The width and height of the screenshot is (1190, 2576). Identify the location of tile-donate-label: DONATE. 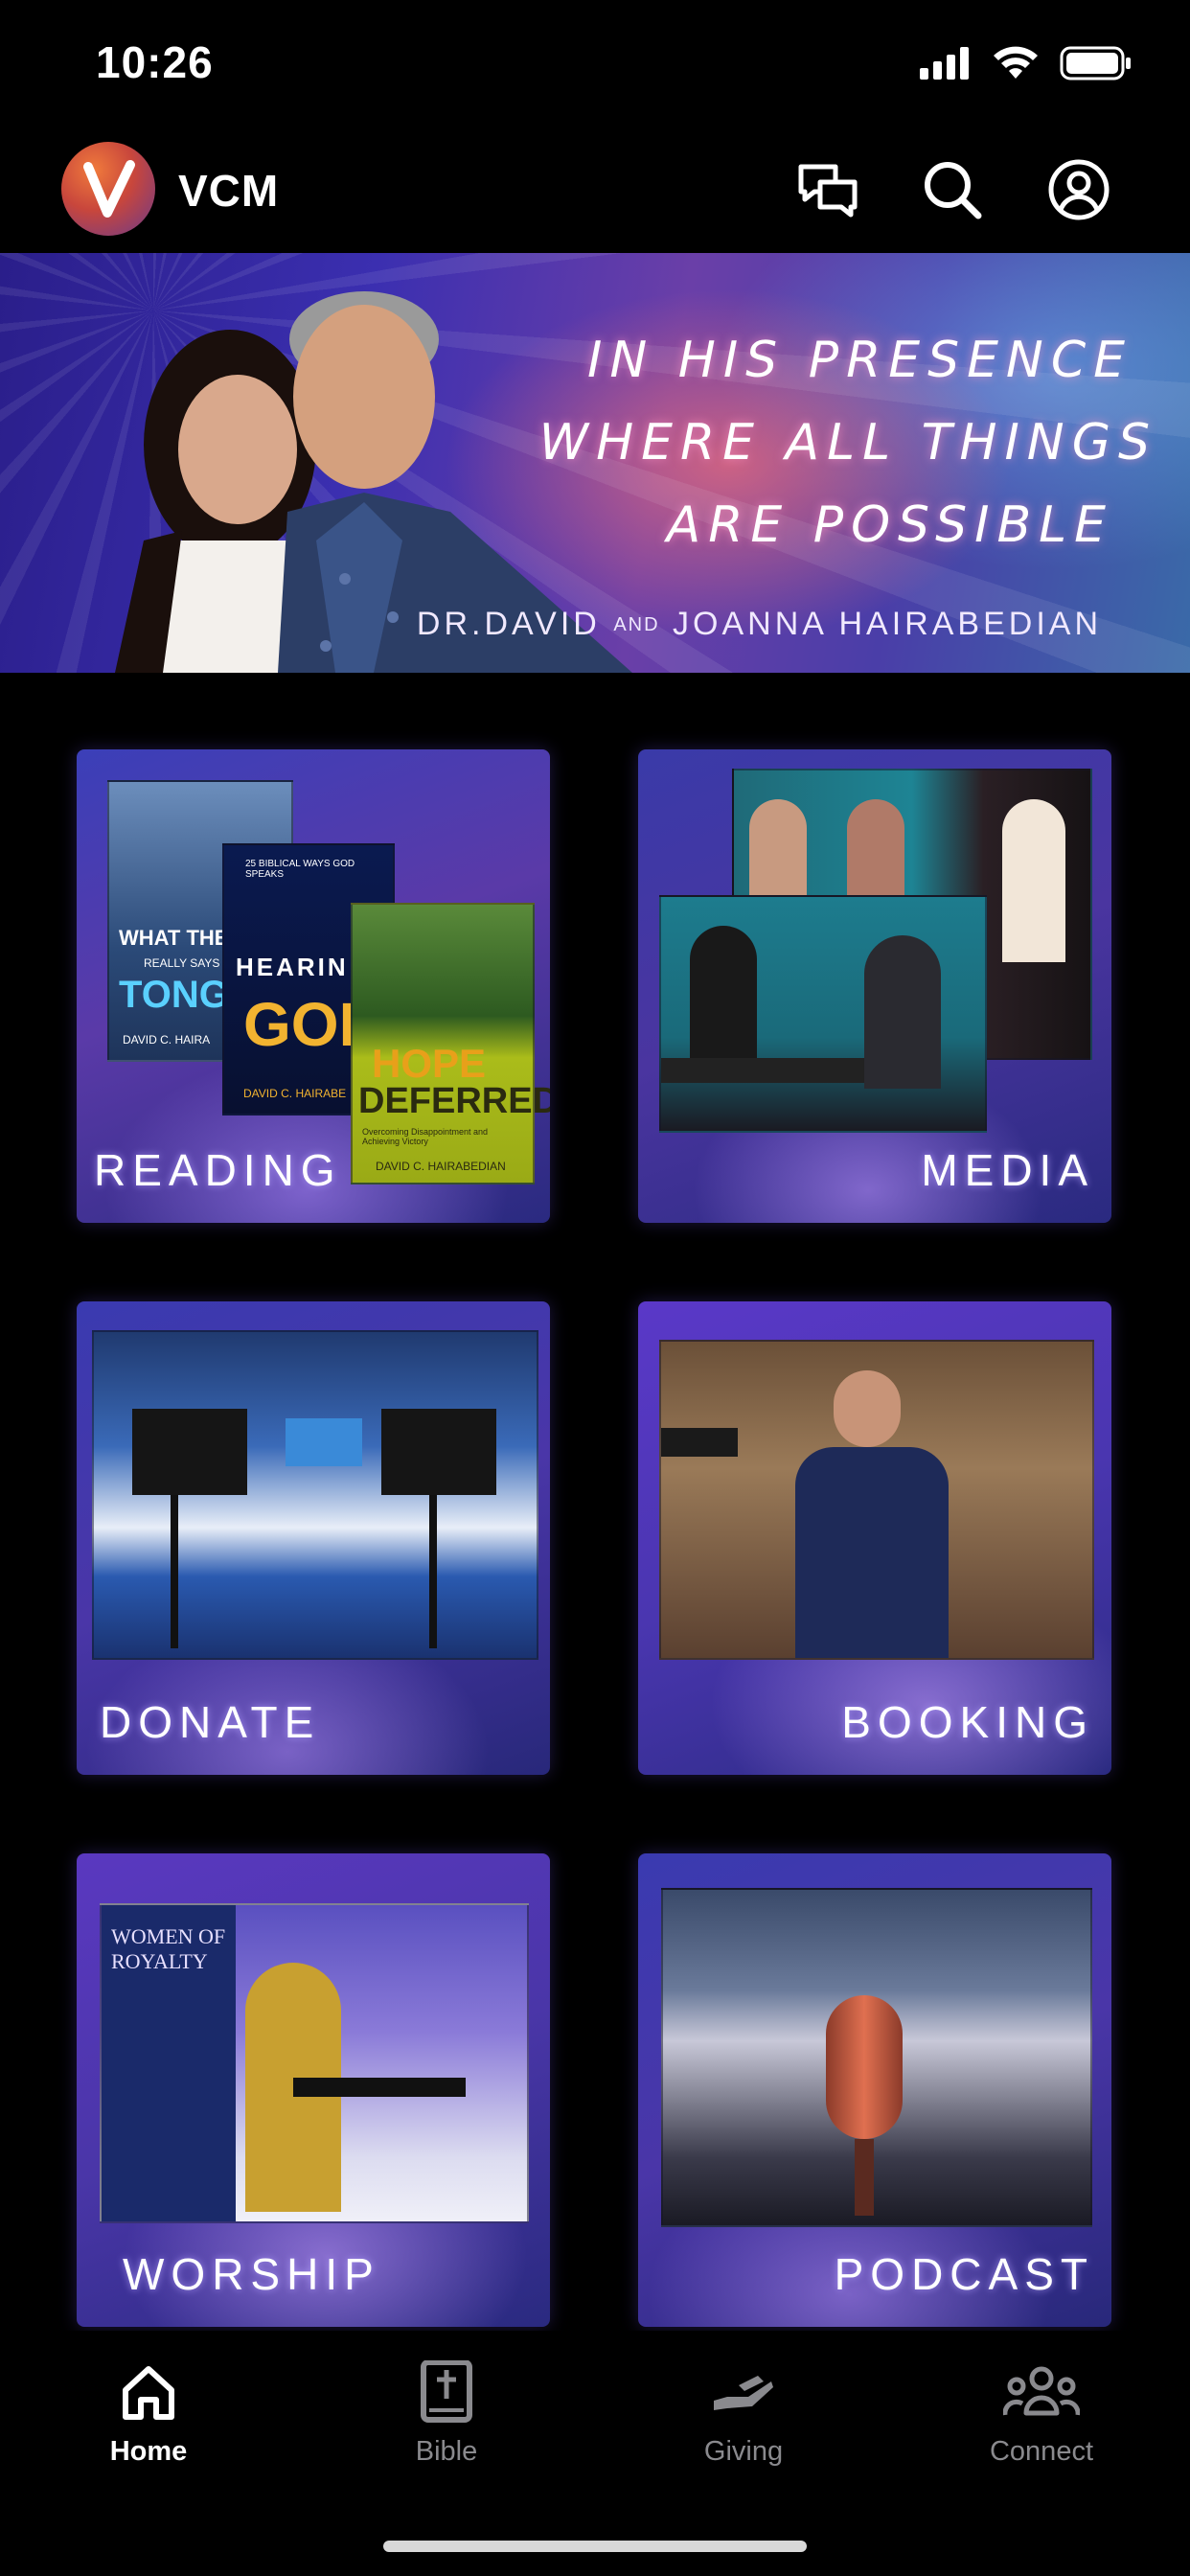
(210, 1722).